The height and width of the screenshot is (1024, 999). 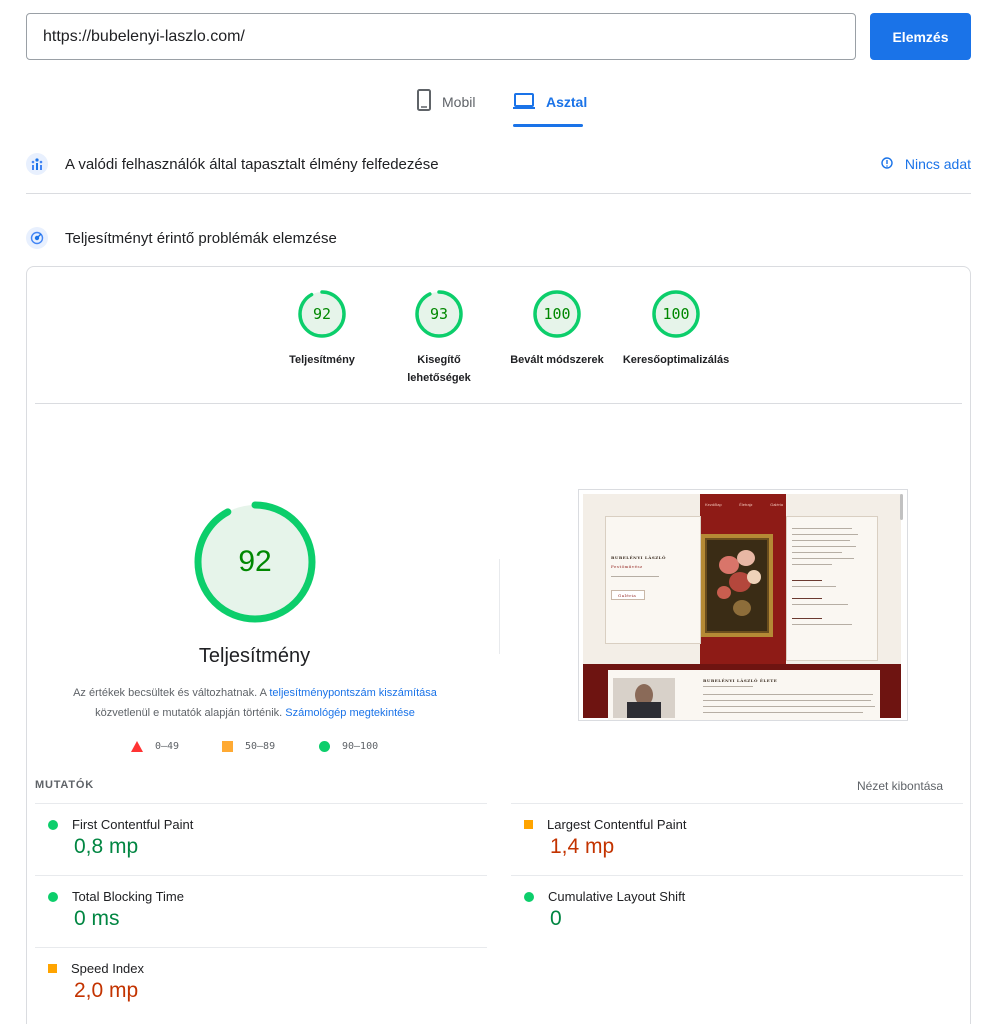 What do you see at coordinates (350, 713) in the screenshot?
I see `calculator-link: Számológép megtekintése` at bounding box center [350, 713].